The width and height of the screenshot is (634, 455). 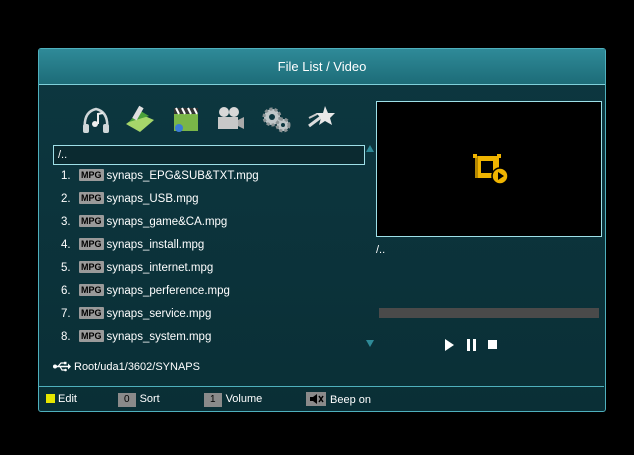 I want to click on list-item-index: 1., so click(x=66, y=176).